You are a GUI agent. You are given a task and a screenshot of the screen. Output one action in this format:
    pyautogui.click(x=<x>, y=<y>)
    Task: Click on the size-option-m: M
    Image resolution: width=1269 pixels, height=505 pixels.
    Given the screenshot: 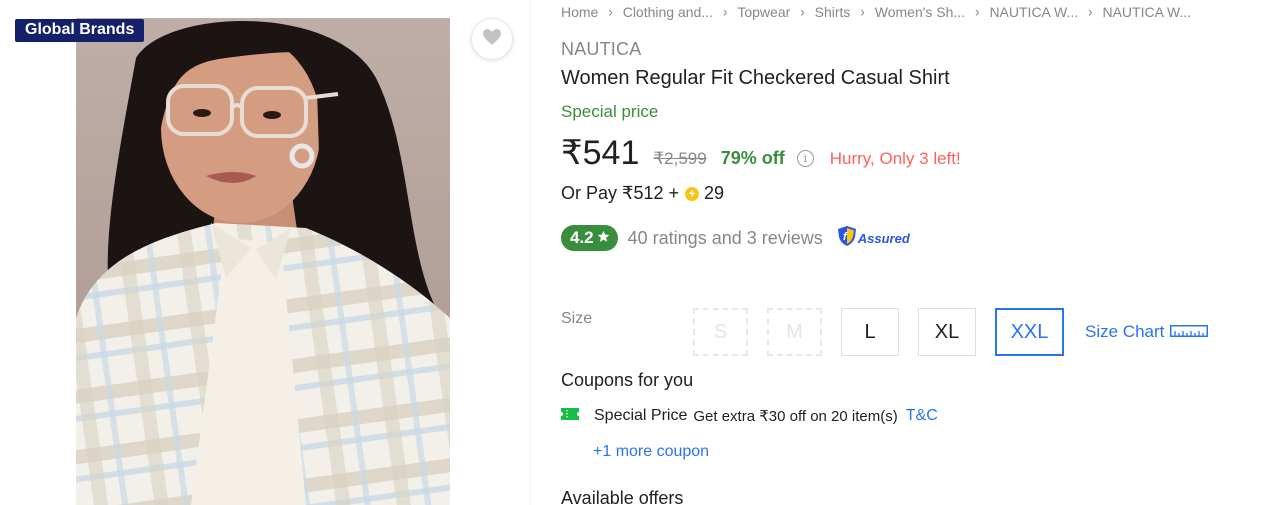 What is the action you would take?
    pyautogui.click(x=794, y=332)
    